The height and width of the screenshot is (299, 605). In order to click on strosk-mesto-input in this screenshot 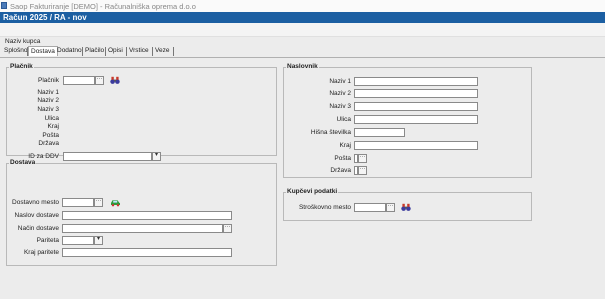, I will do `click(370, 207)`.